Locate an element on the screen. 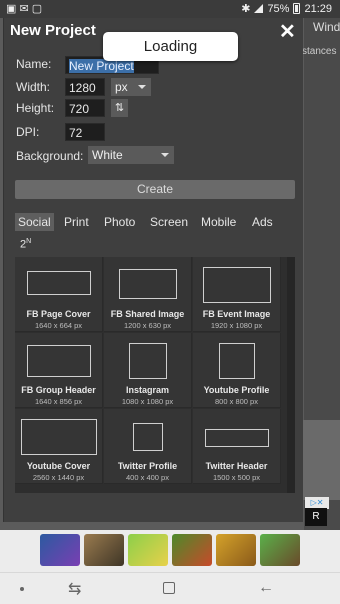  background-label: Background: is located at coordinates (50, 156).